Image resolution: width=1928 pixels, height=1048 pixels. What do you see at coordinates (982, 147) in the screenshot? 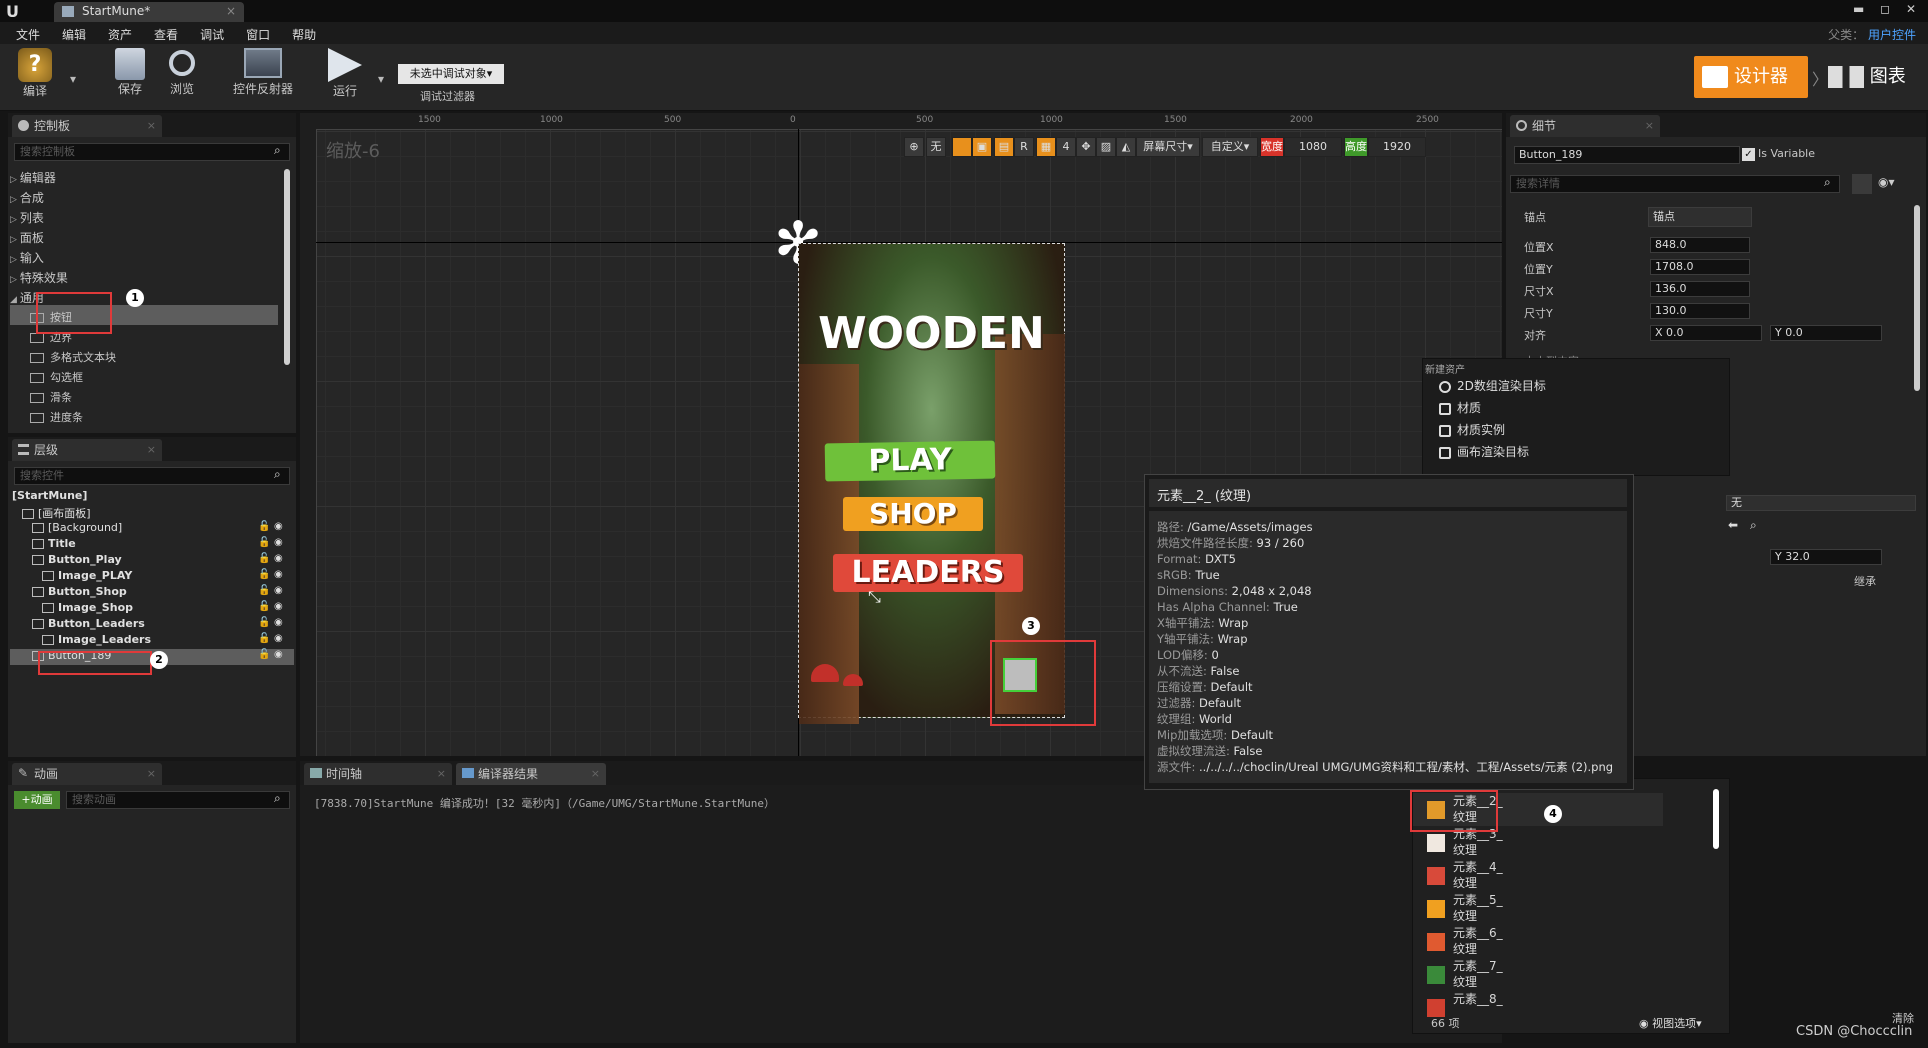
I see `lock-icon: ▣` at bounding box center [982, 147].